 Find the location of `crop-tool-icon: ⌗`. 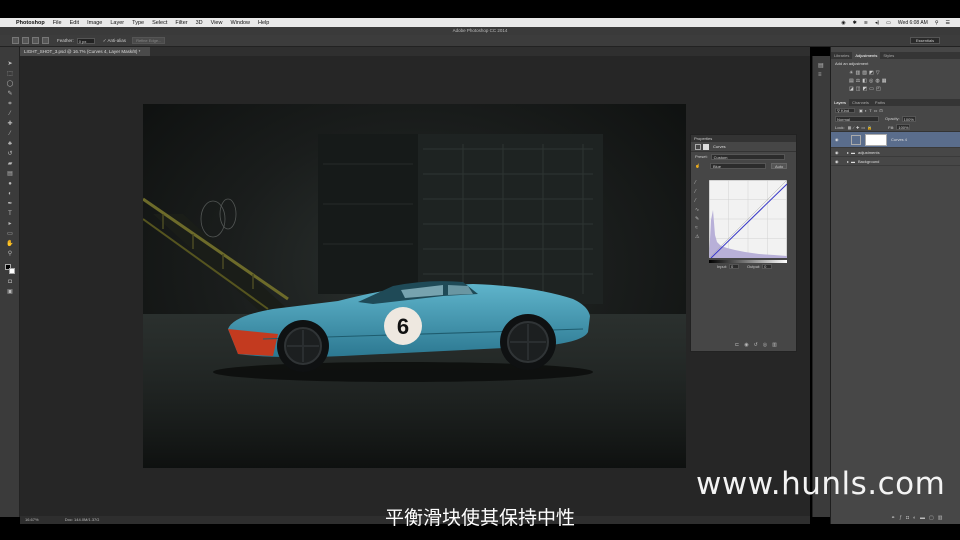

crop-tool-icon: ⌗ is located at coordinates (10, 104).